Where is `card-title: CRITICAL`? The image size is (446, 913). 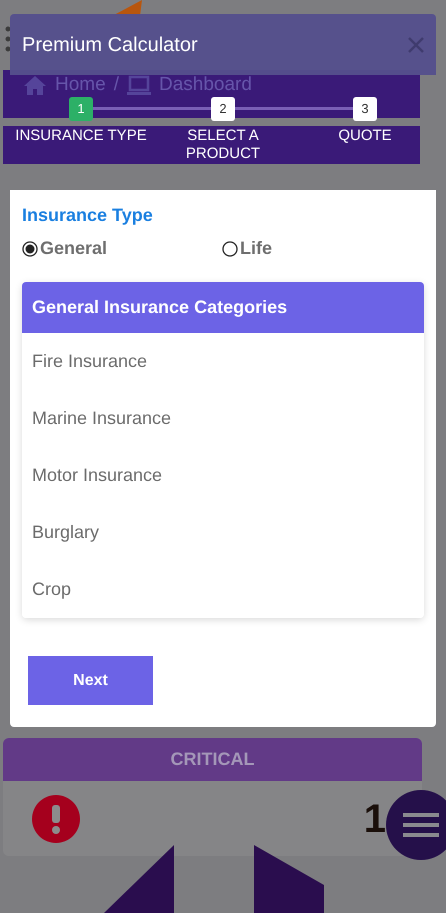 card-title: CRITICAL is located at coordinates (212, 759).